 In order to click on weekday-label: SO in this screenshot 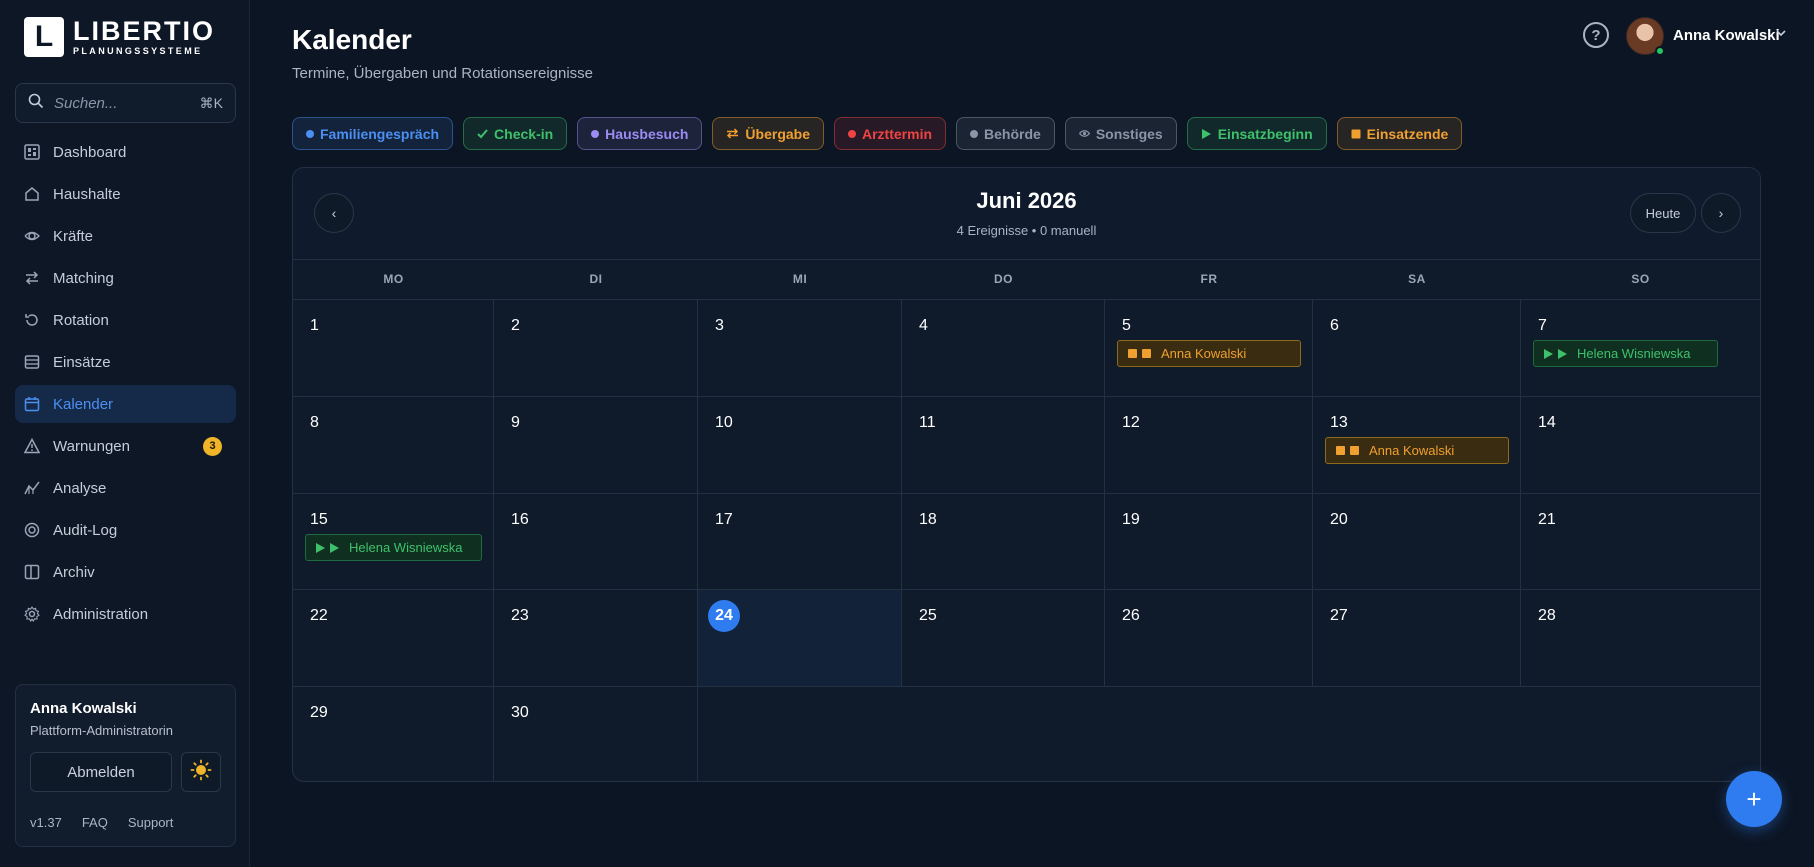, I will do `click(1640, 279)`.